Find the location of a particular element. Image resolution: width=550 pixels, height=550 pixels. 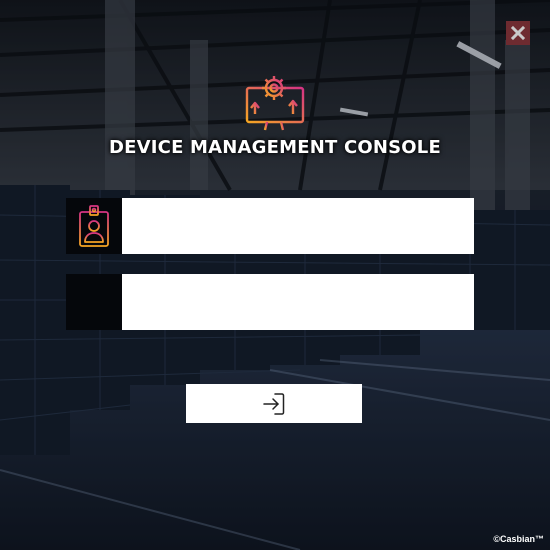

username-icon-box is located at coordinates (94, 226).